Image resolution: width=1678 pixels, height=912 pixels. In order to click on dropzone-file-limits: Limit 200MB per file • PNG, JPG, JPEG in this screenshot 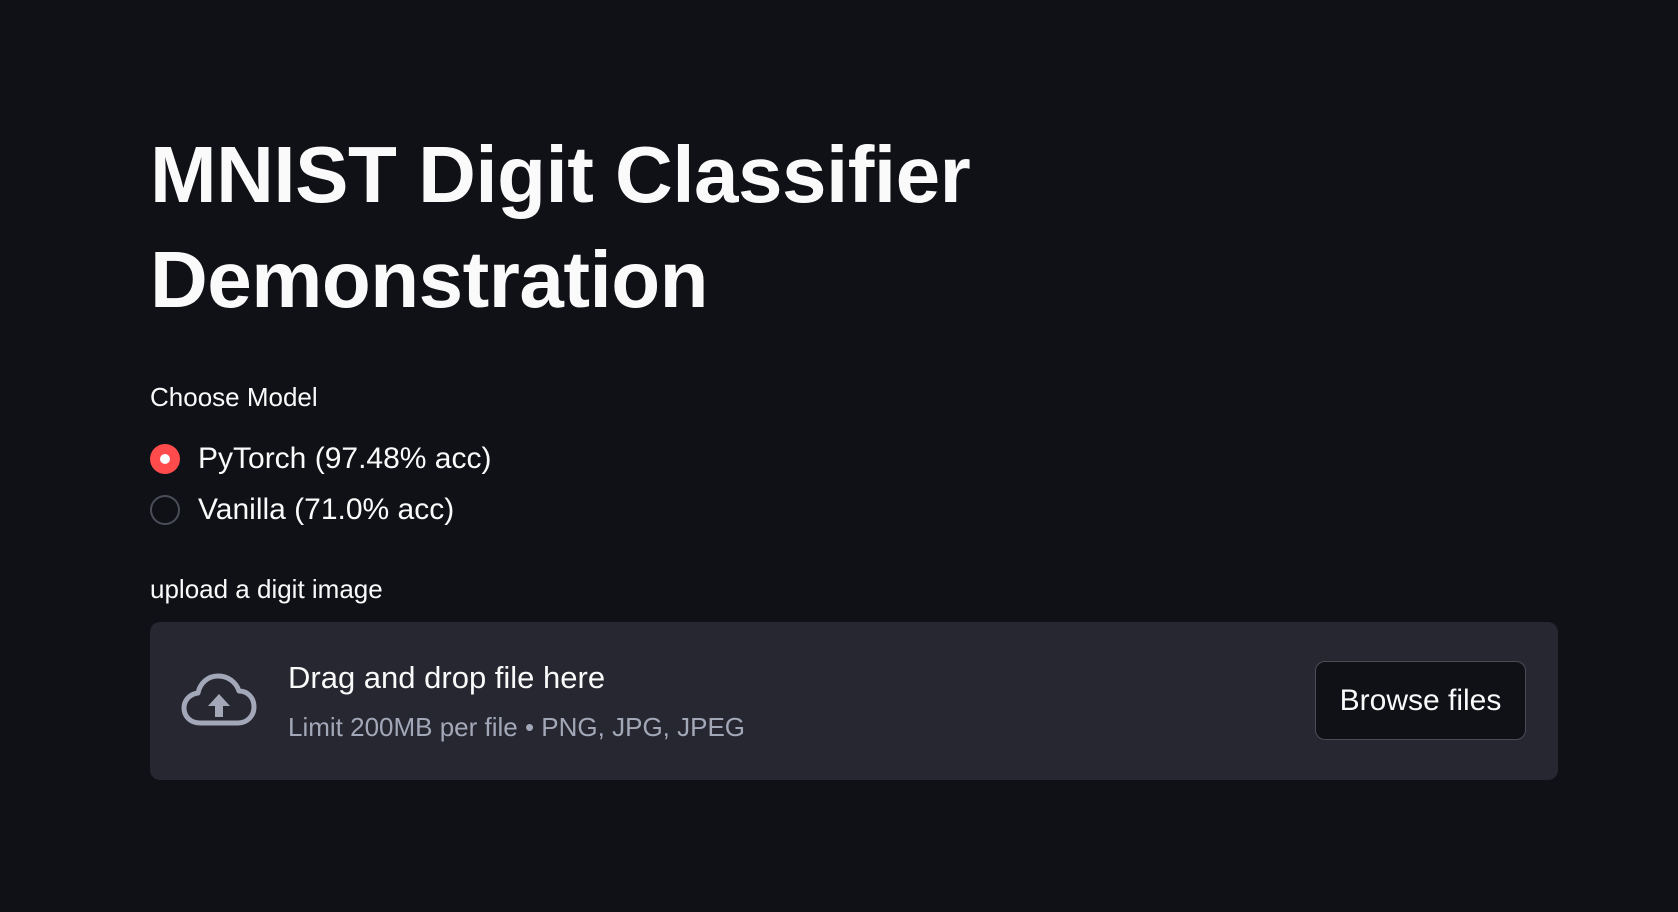, I will do `click(517, 727)`.